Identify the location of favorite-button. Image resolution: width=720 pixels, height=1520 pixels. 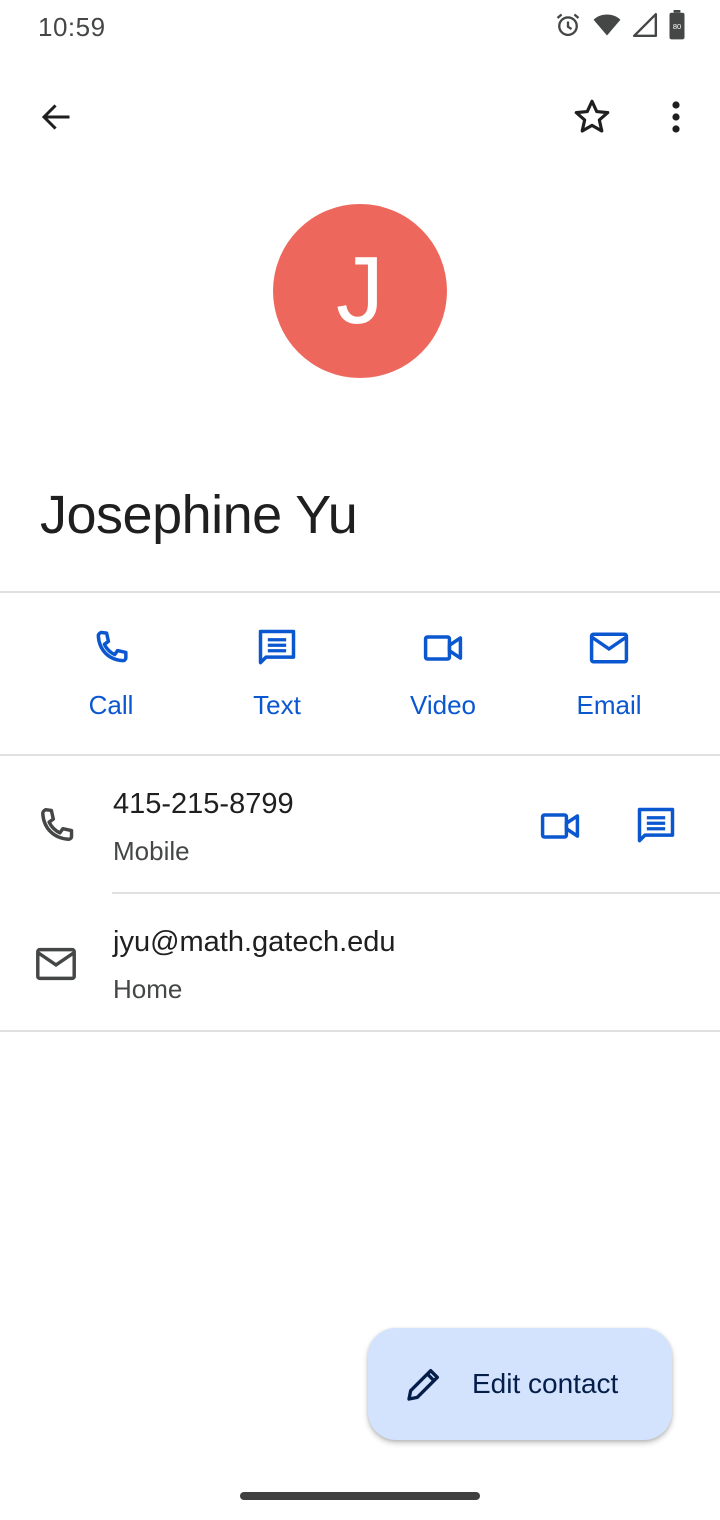
(592, 117).